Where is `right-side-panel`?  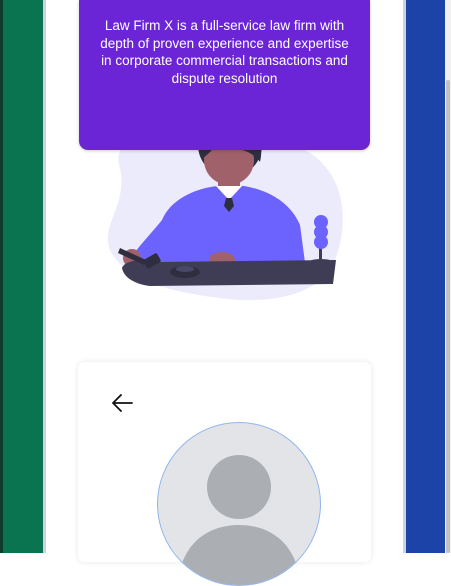 right-side-panel is located at coordinates (425, 276).